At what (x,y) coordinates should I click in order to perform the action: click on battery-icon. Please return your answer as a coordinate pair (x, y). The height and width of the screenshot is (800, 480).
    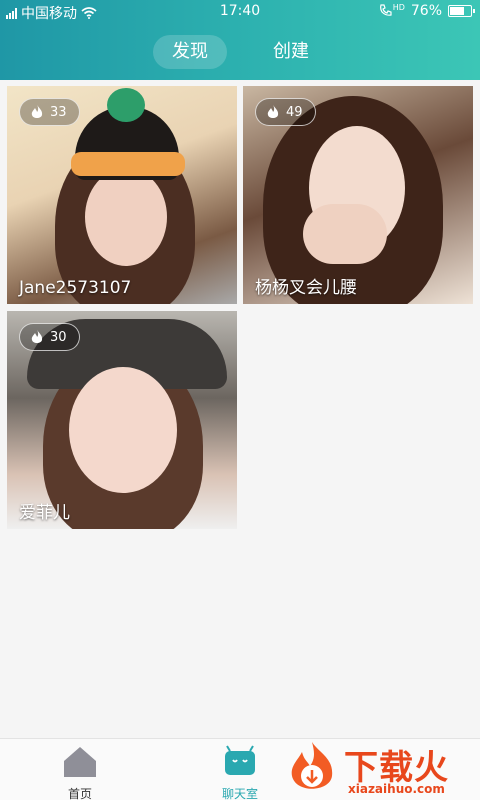
    Looking at the image, I should click on (461, 11).